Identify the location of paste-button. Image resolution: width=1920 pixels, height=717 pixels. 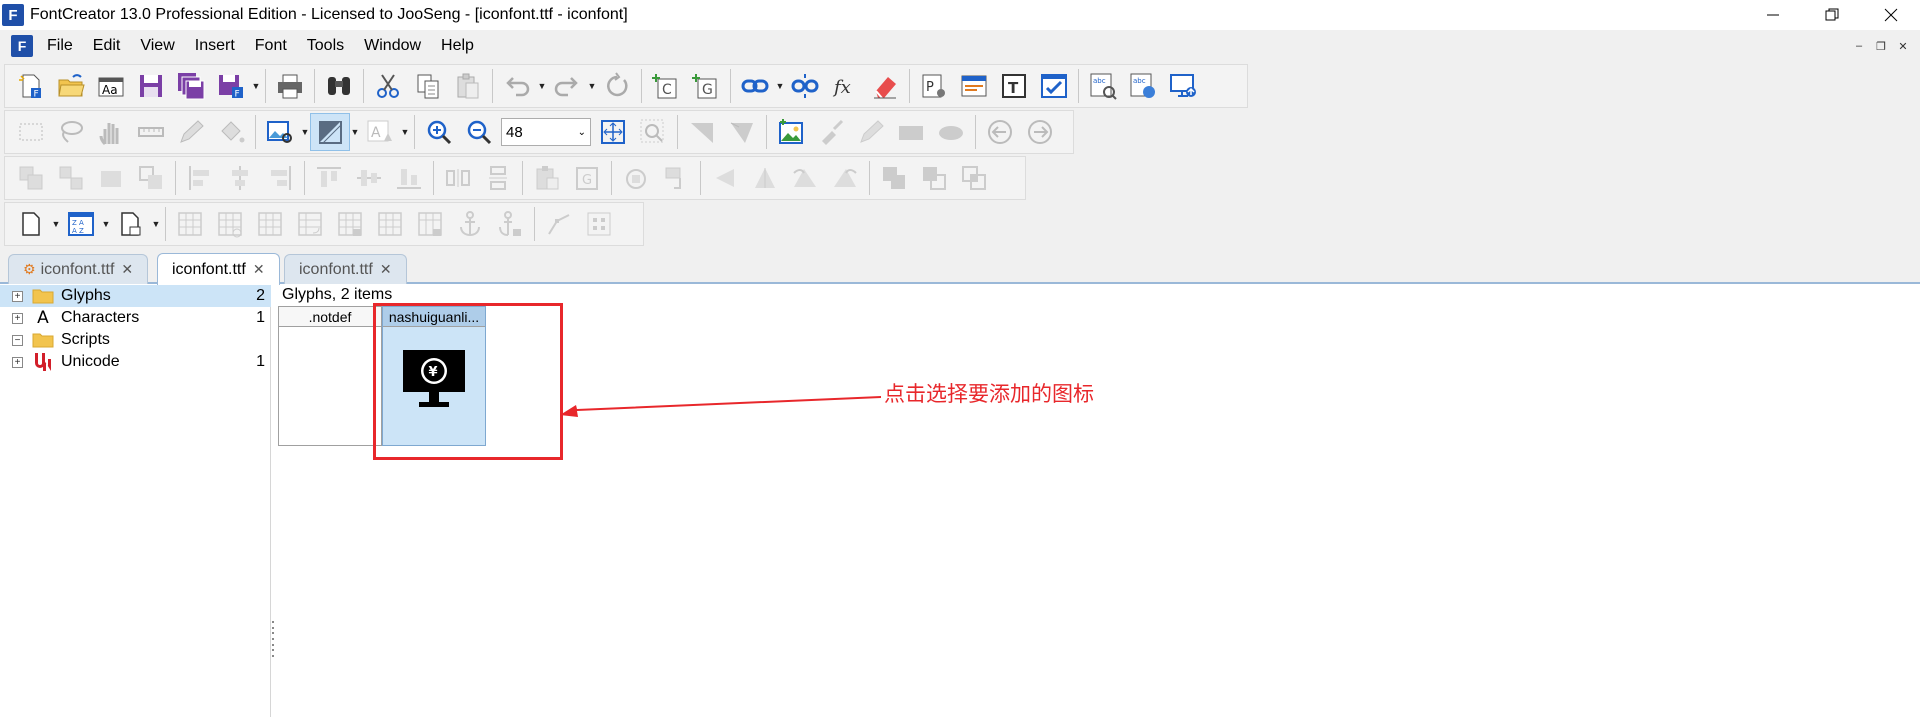
(468, 86).